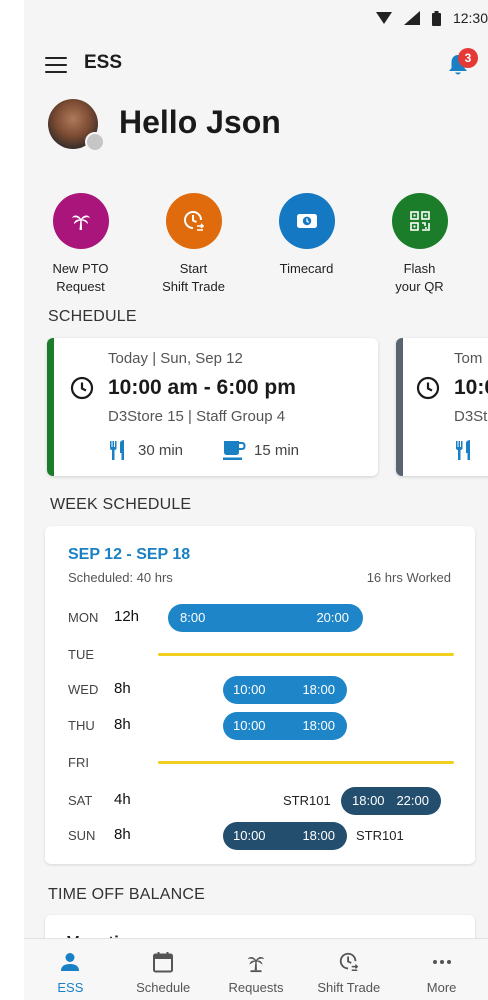 This screenshot has height=1000, width=488. What do you see at coordinates (163, 962) in the screenshot?
I see `calendar-icon` at bounding box center [163, 962].